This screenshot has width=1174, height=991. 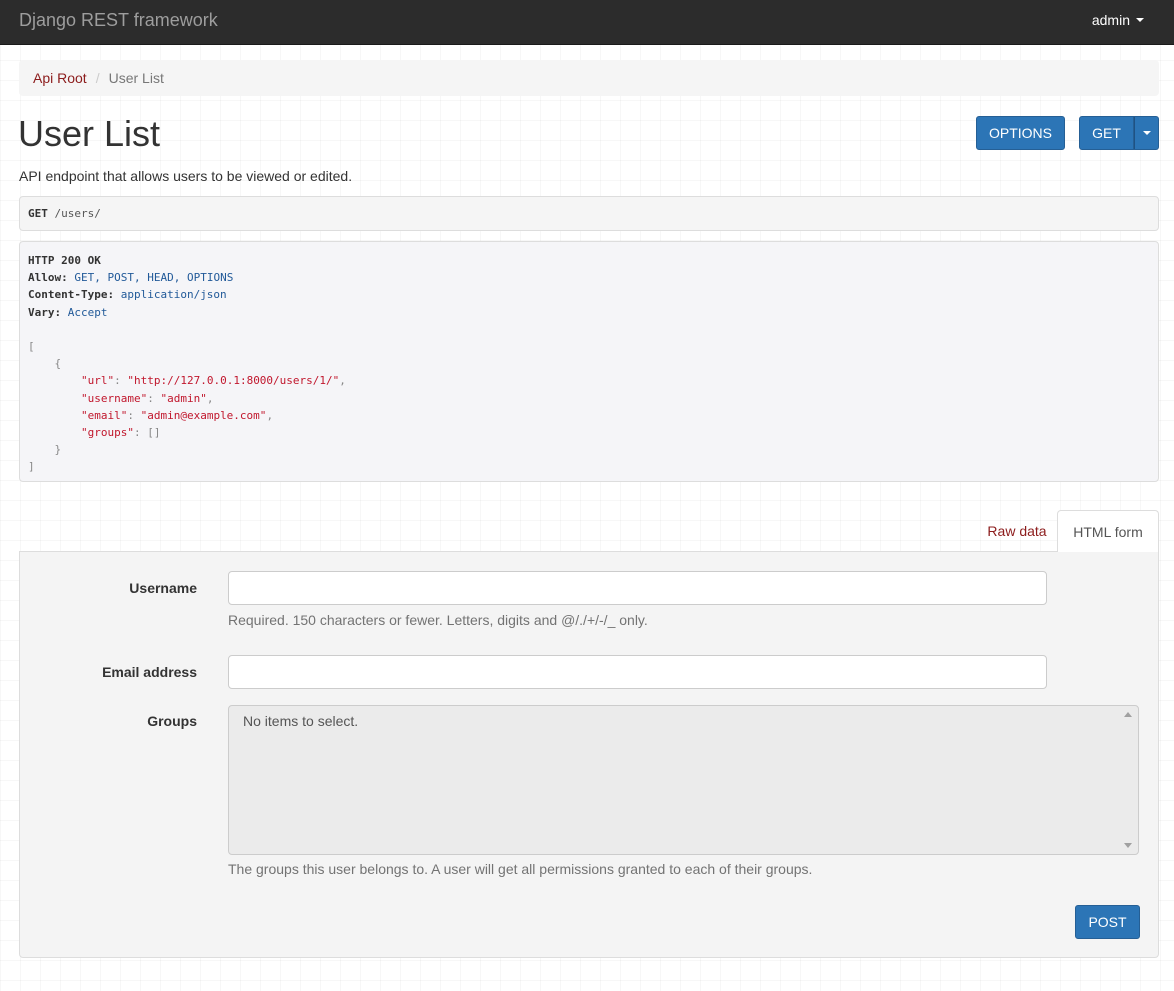 I want to click on options-button: OPTIONS, so click(x=1020, y=133).